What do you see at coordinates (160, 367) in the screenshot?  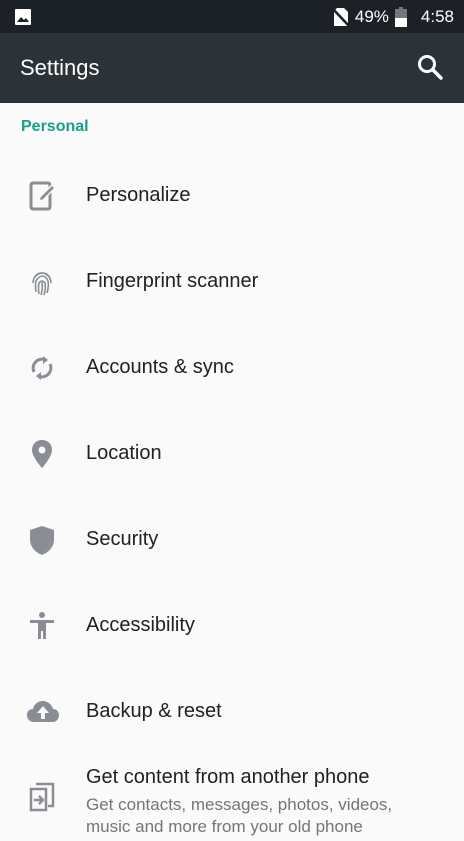 I see `settings-item-label: Accounts & sync` at bounding box center [160, 367].